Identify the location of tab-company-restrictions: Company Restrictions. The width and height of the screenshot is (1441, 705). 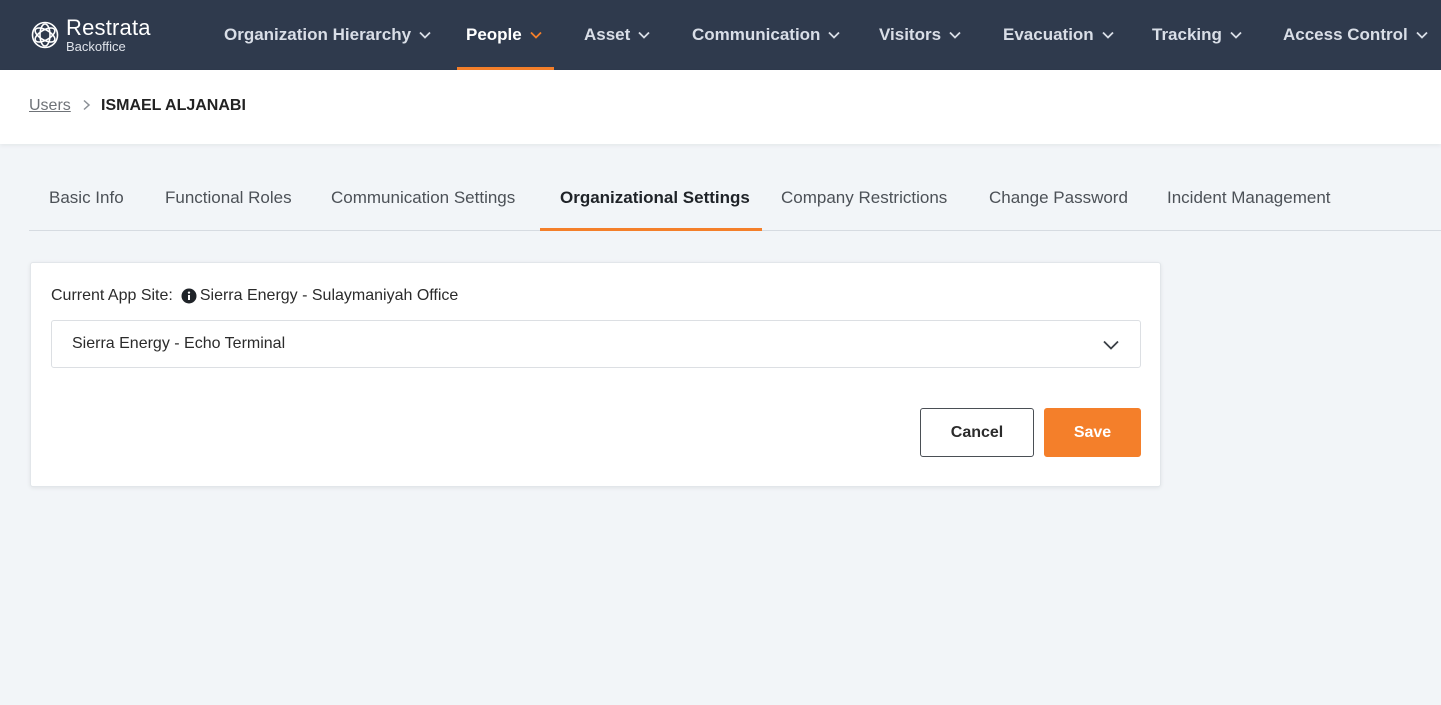
(864, 198).